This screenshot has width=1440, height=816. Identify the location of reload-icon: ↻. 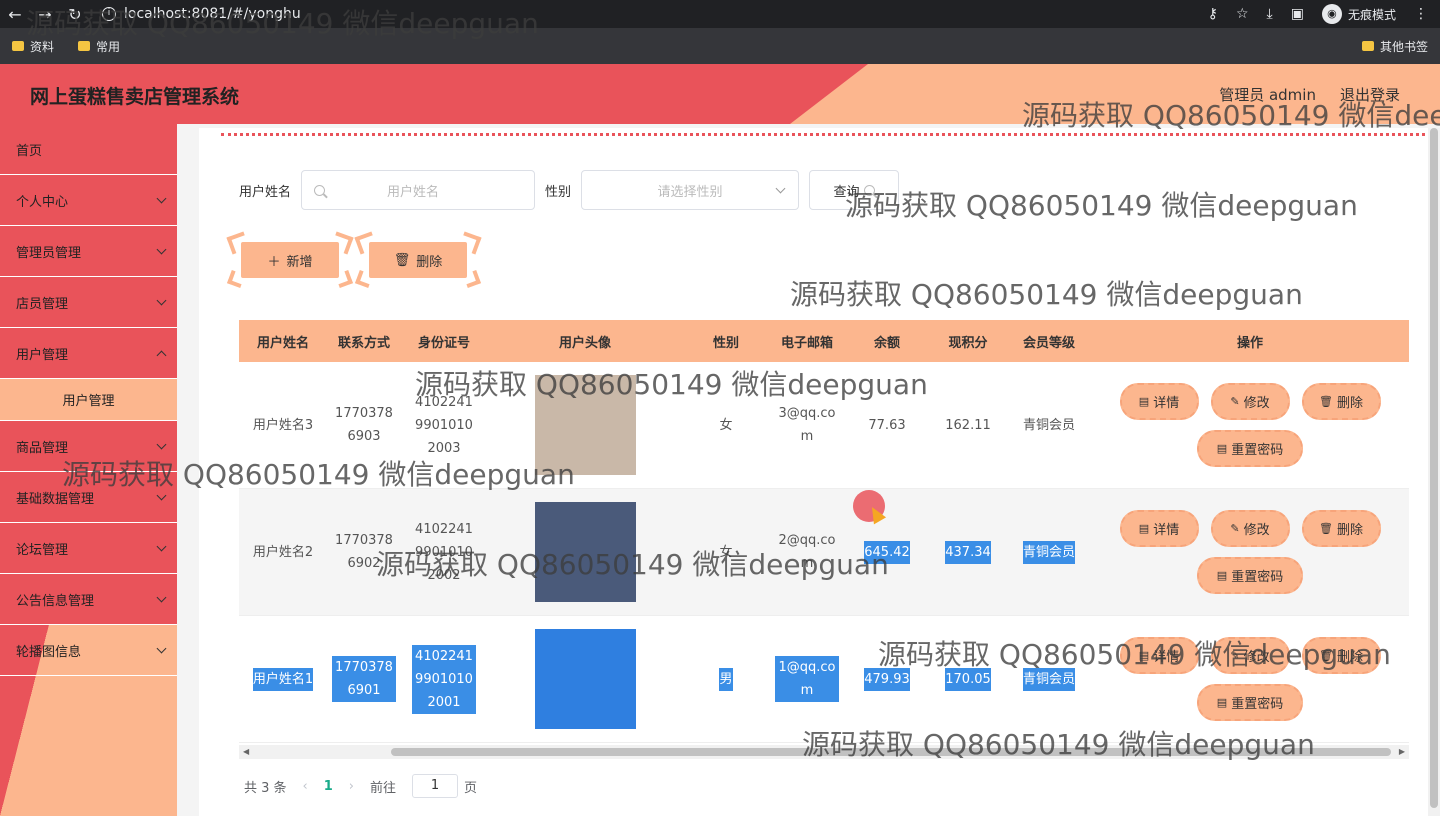
(75, 14).